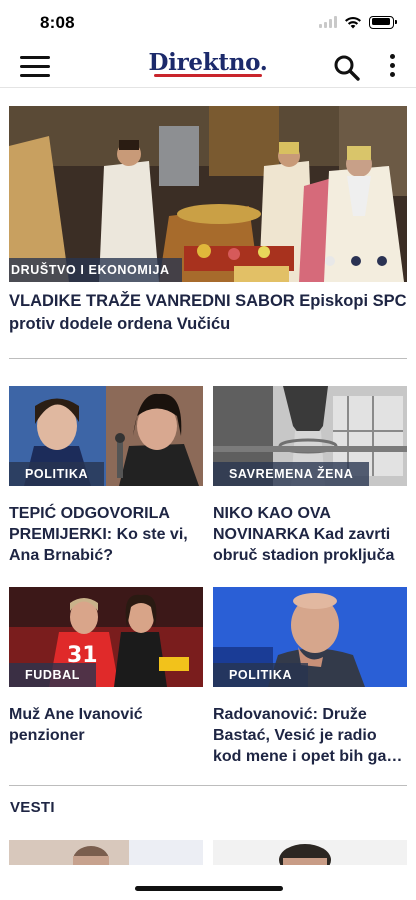 The image size is (416, 900). I want to click on search-icon, so click(347, 68).